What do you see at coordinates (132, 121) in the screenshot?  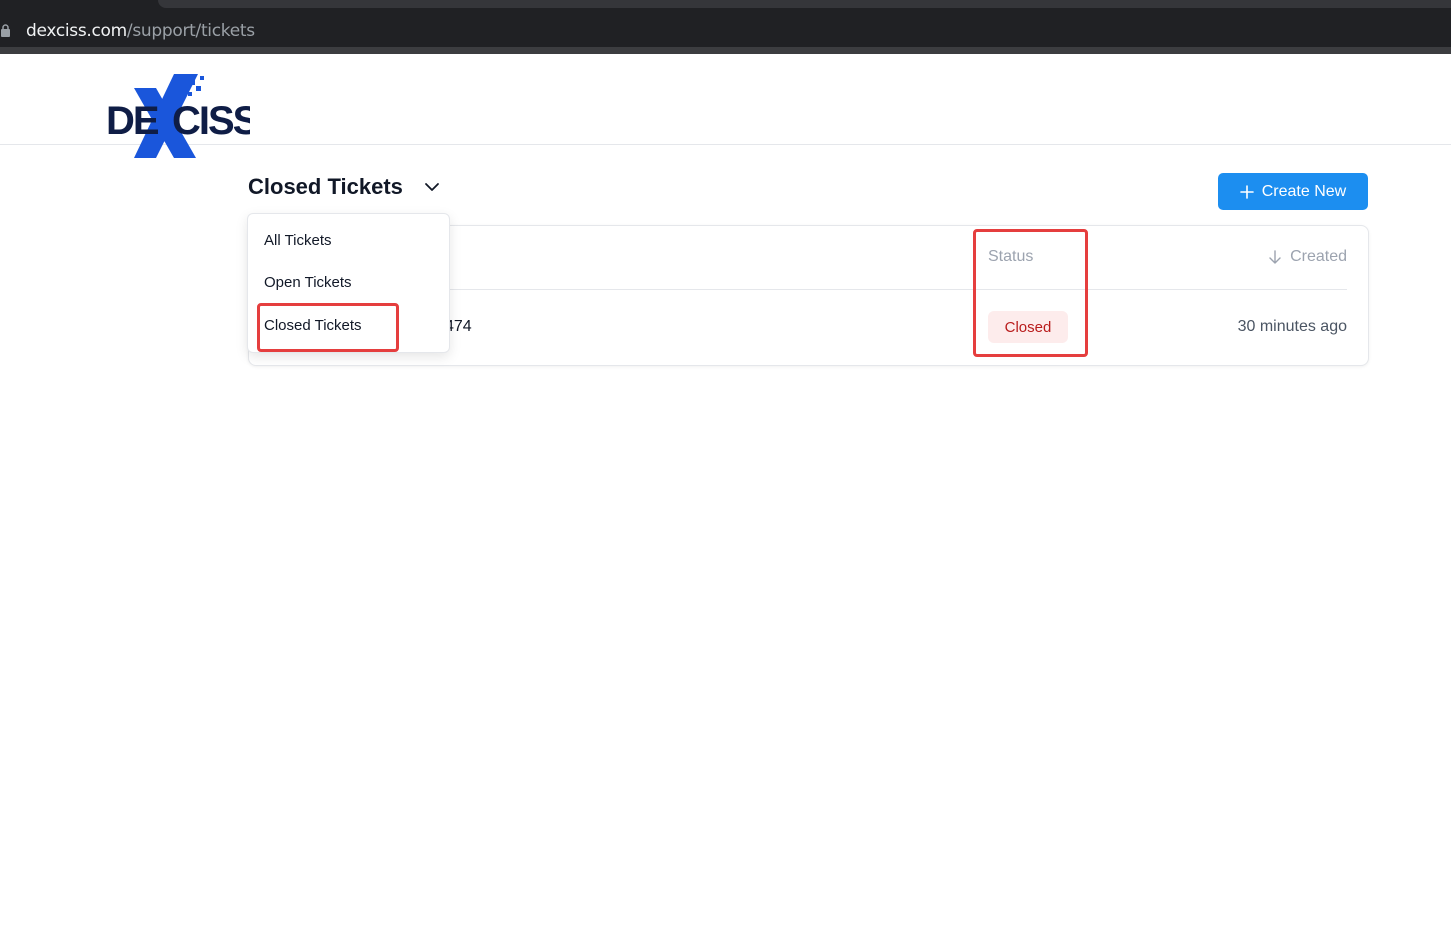 I see `svg-text: DE` at bounding box center [132, 121].